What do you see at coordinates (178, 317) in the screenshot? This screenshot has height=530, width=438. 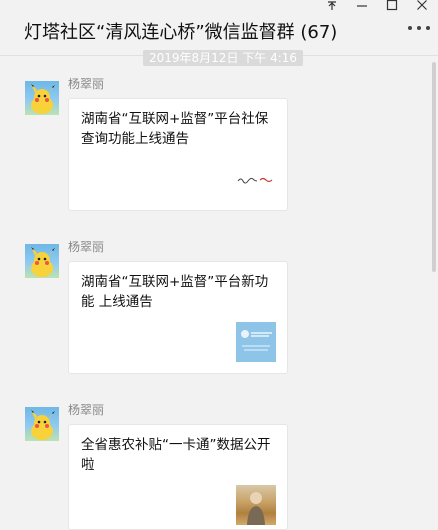 I see `link-card: 湖南省“互联网+监督”平台新功能 上线通告` at bounding box center [178, 317].